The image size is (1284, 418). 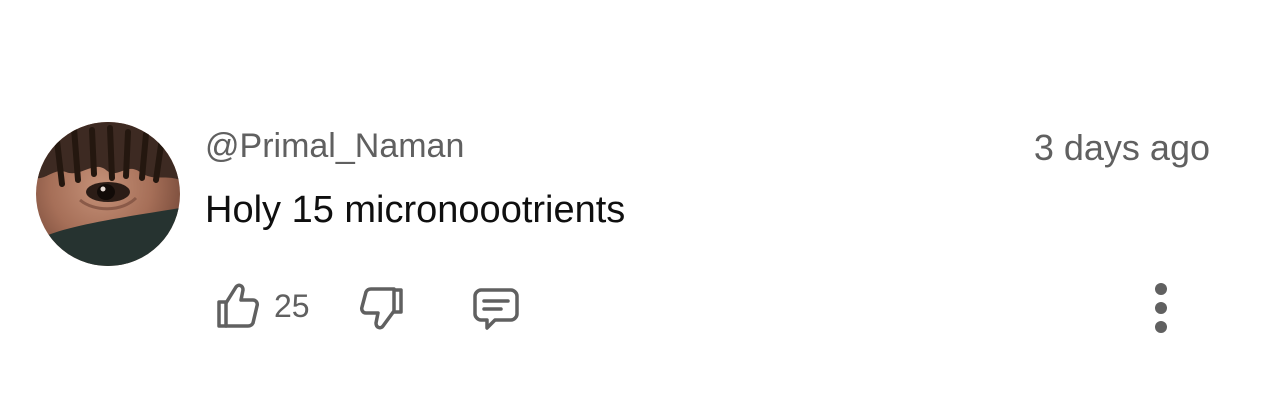 What do you see at coordinates (334, 146) in the screenshot?
I see `comment-author: @Primal_Naman` at bounding box center [334, 146].